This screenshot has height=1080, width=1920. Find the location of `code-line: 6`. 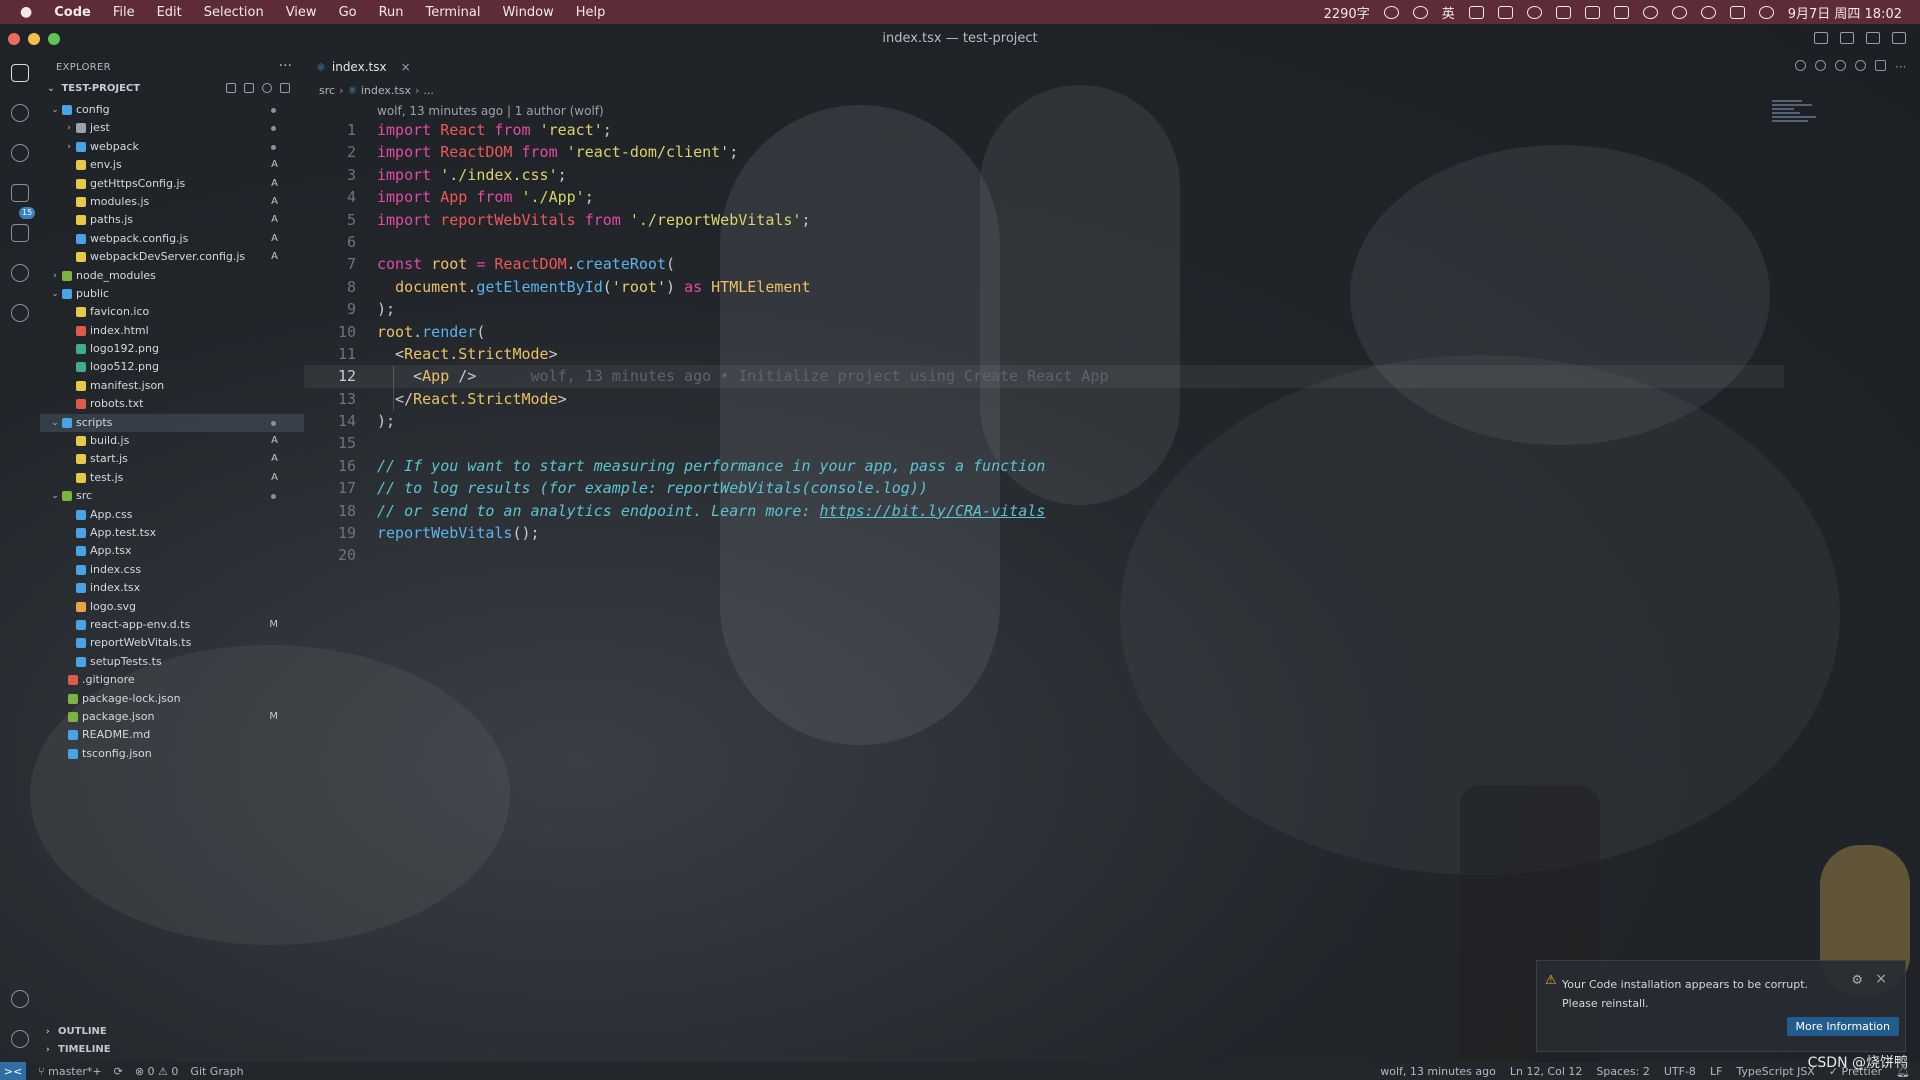

code-line: 6 is located at coordinates (1044, 242).